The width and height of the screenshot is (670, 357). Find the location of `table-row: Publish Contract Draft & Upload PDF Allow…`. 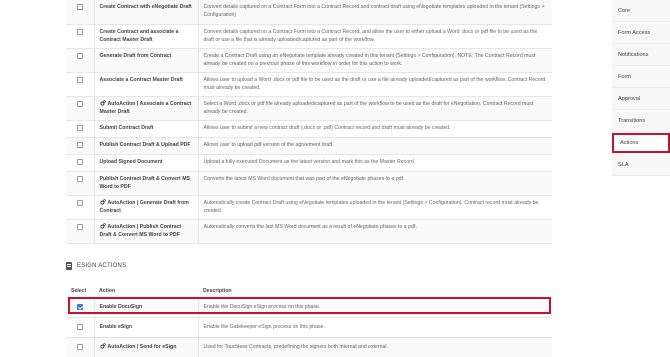

table-row: Publish Contract Draft & Upload PDF Allow… is located at coordinates (309, 146).